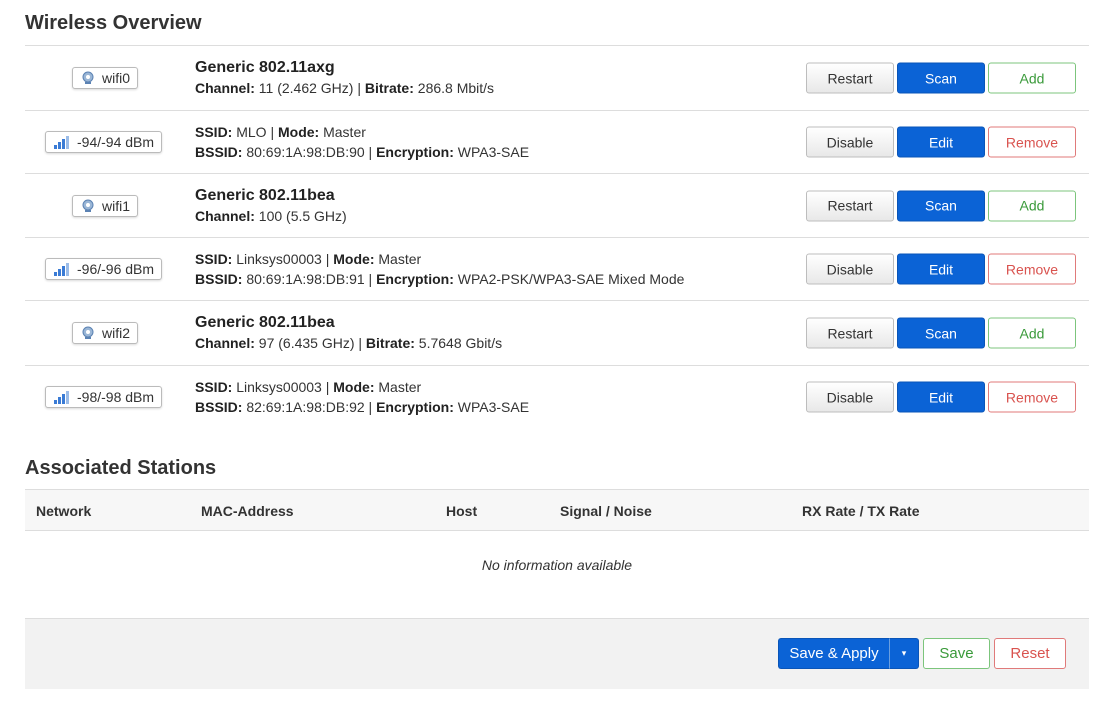 The height and width of the screenshot is (707, 1099). What do you see at coordinates (265, 67) in the screenshot?
I see `radio-title: Generic 802.11axg` at bounding box center [265, 67].